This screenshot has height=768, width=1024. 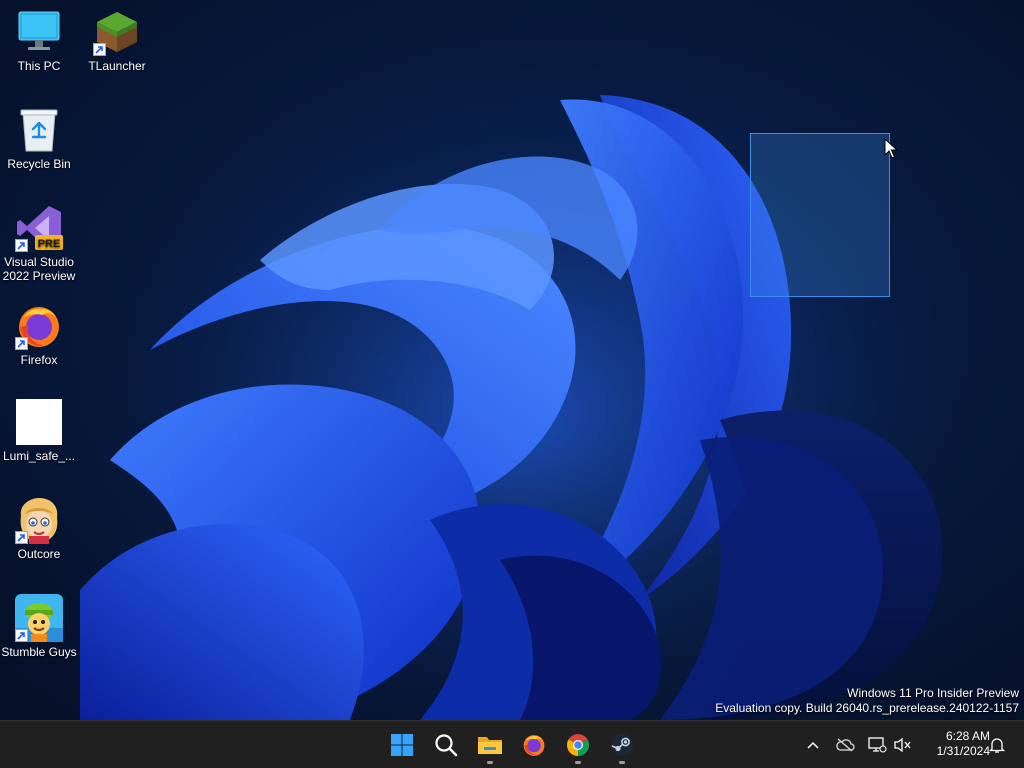 I want to click on windows-start-icon, so click(x=402, y=745).